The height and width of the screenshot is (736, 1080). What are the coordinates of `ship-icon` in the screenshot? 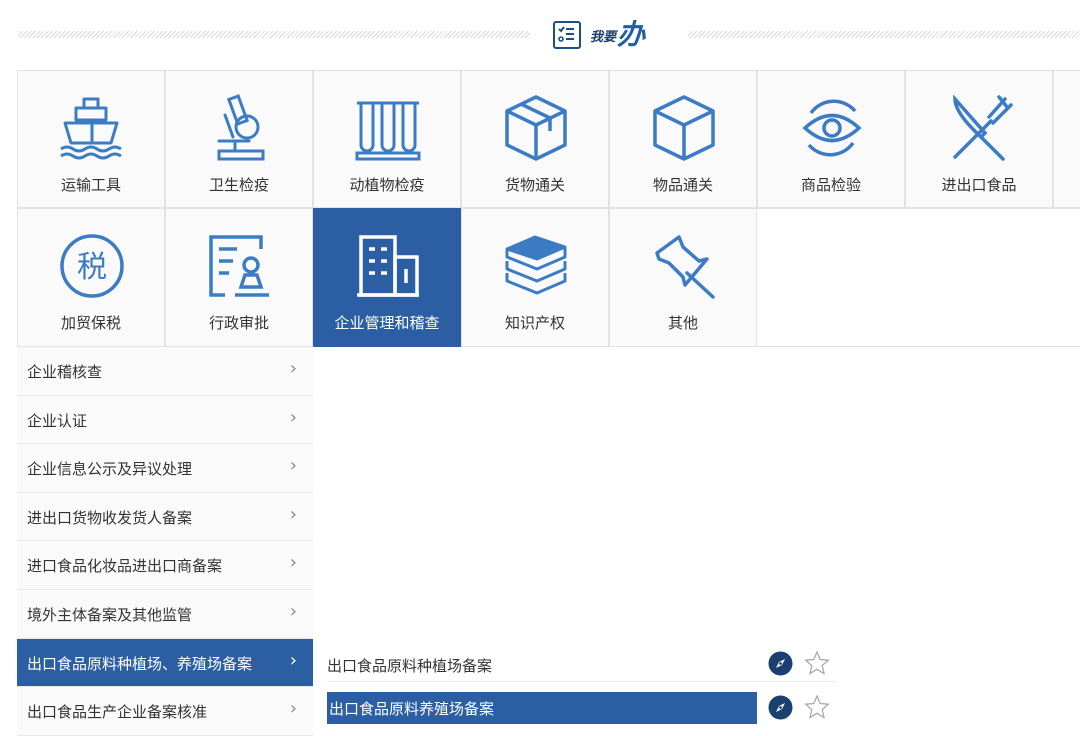 It's located at (91, 128).